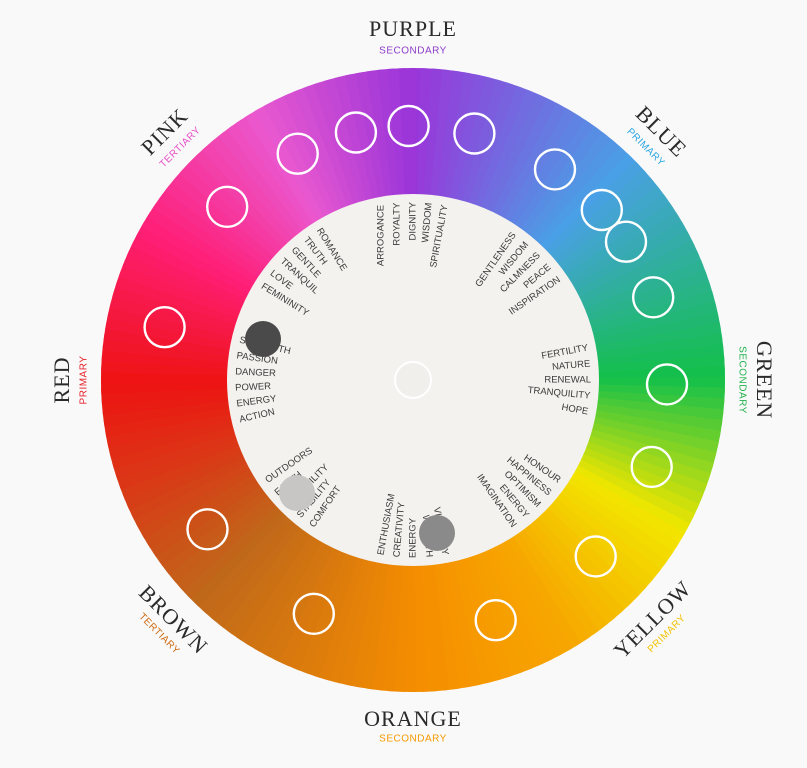 This screenshot has width=807, height=768. I want to click on drop-light-gray, so click(297, 493).